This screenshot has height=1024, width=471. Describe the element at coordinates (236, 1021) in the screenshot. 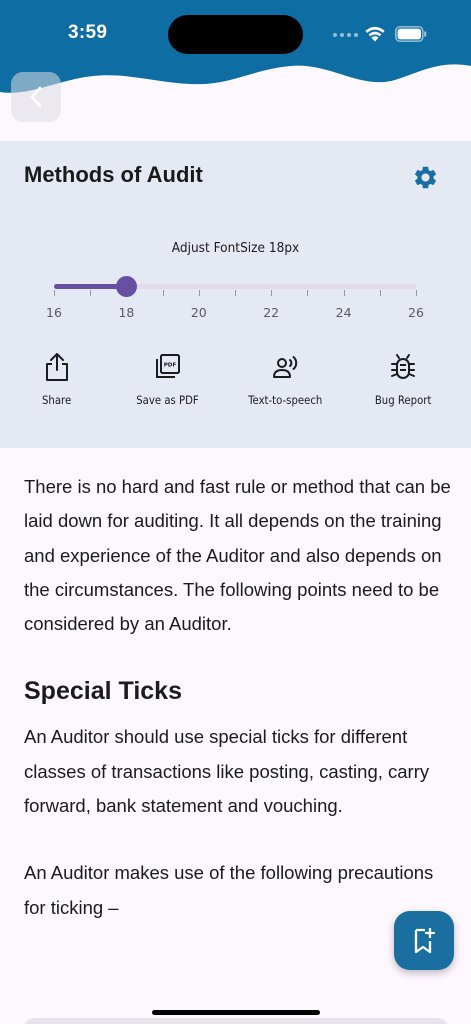

I see `bottom-sheet-edge` at that location.